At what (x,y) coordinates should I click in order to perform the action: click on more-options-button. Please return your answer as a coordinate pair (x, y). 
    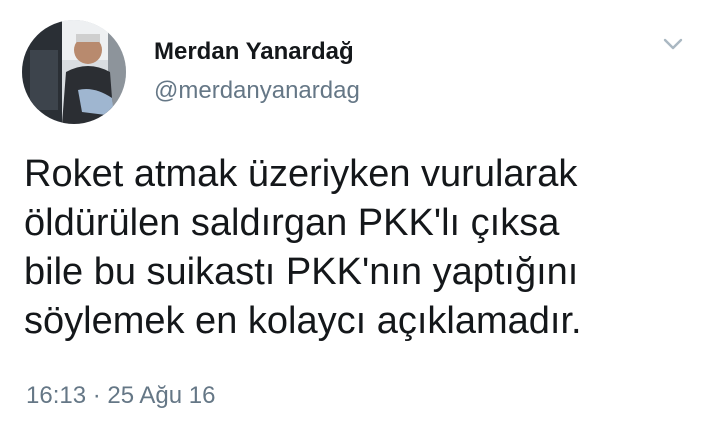
    Looking at the image, I should click on (673, 44).